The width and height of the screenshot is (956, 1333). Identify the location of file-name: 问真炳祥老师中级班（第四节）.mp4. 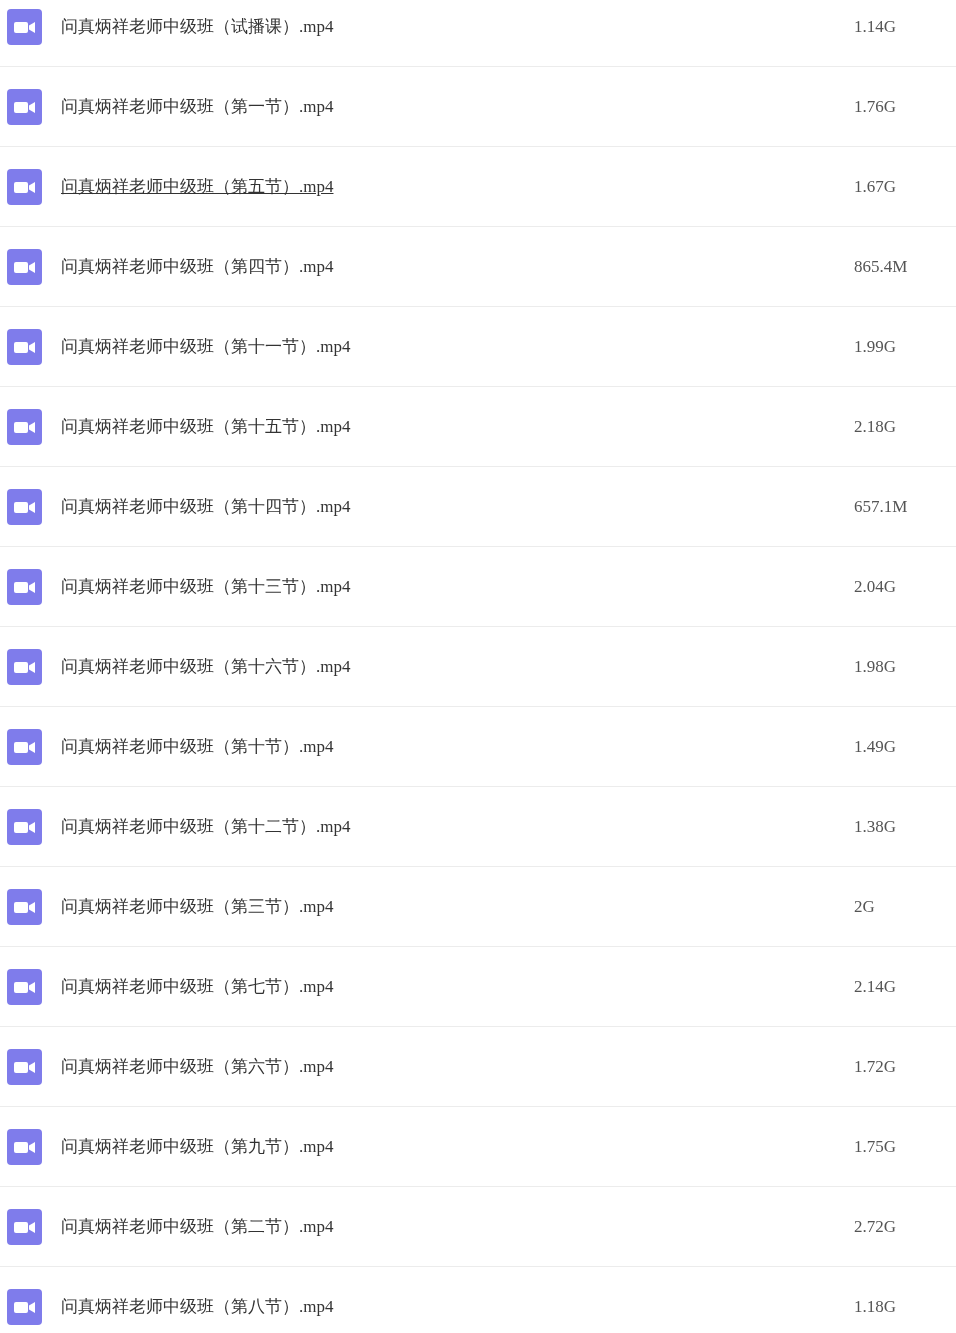
(197, 266).